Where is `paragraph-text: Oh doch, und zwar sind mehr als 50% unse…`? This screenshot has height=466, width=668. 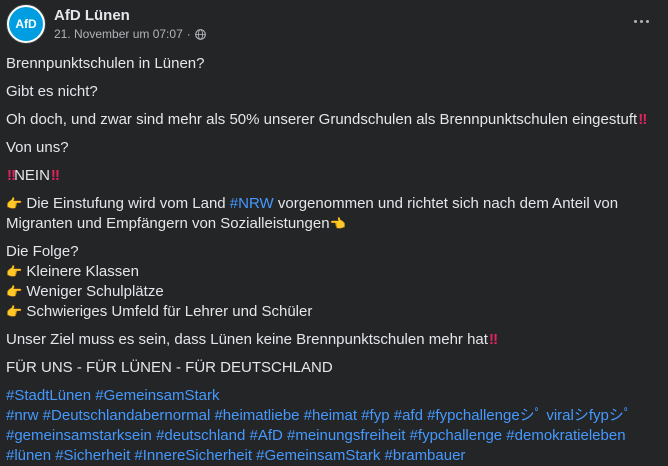 paragraph-text: Oh doch, und zwar sind mehr als 50% unse… is located at coordinates (322, 119).